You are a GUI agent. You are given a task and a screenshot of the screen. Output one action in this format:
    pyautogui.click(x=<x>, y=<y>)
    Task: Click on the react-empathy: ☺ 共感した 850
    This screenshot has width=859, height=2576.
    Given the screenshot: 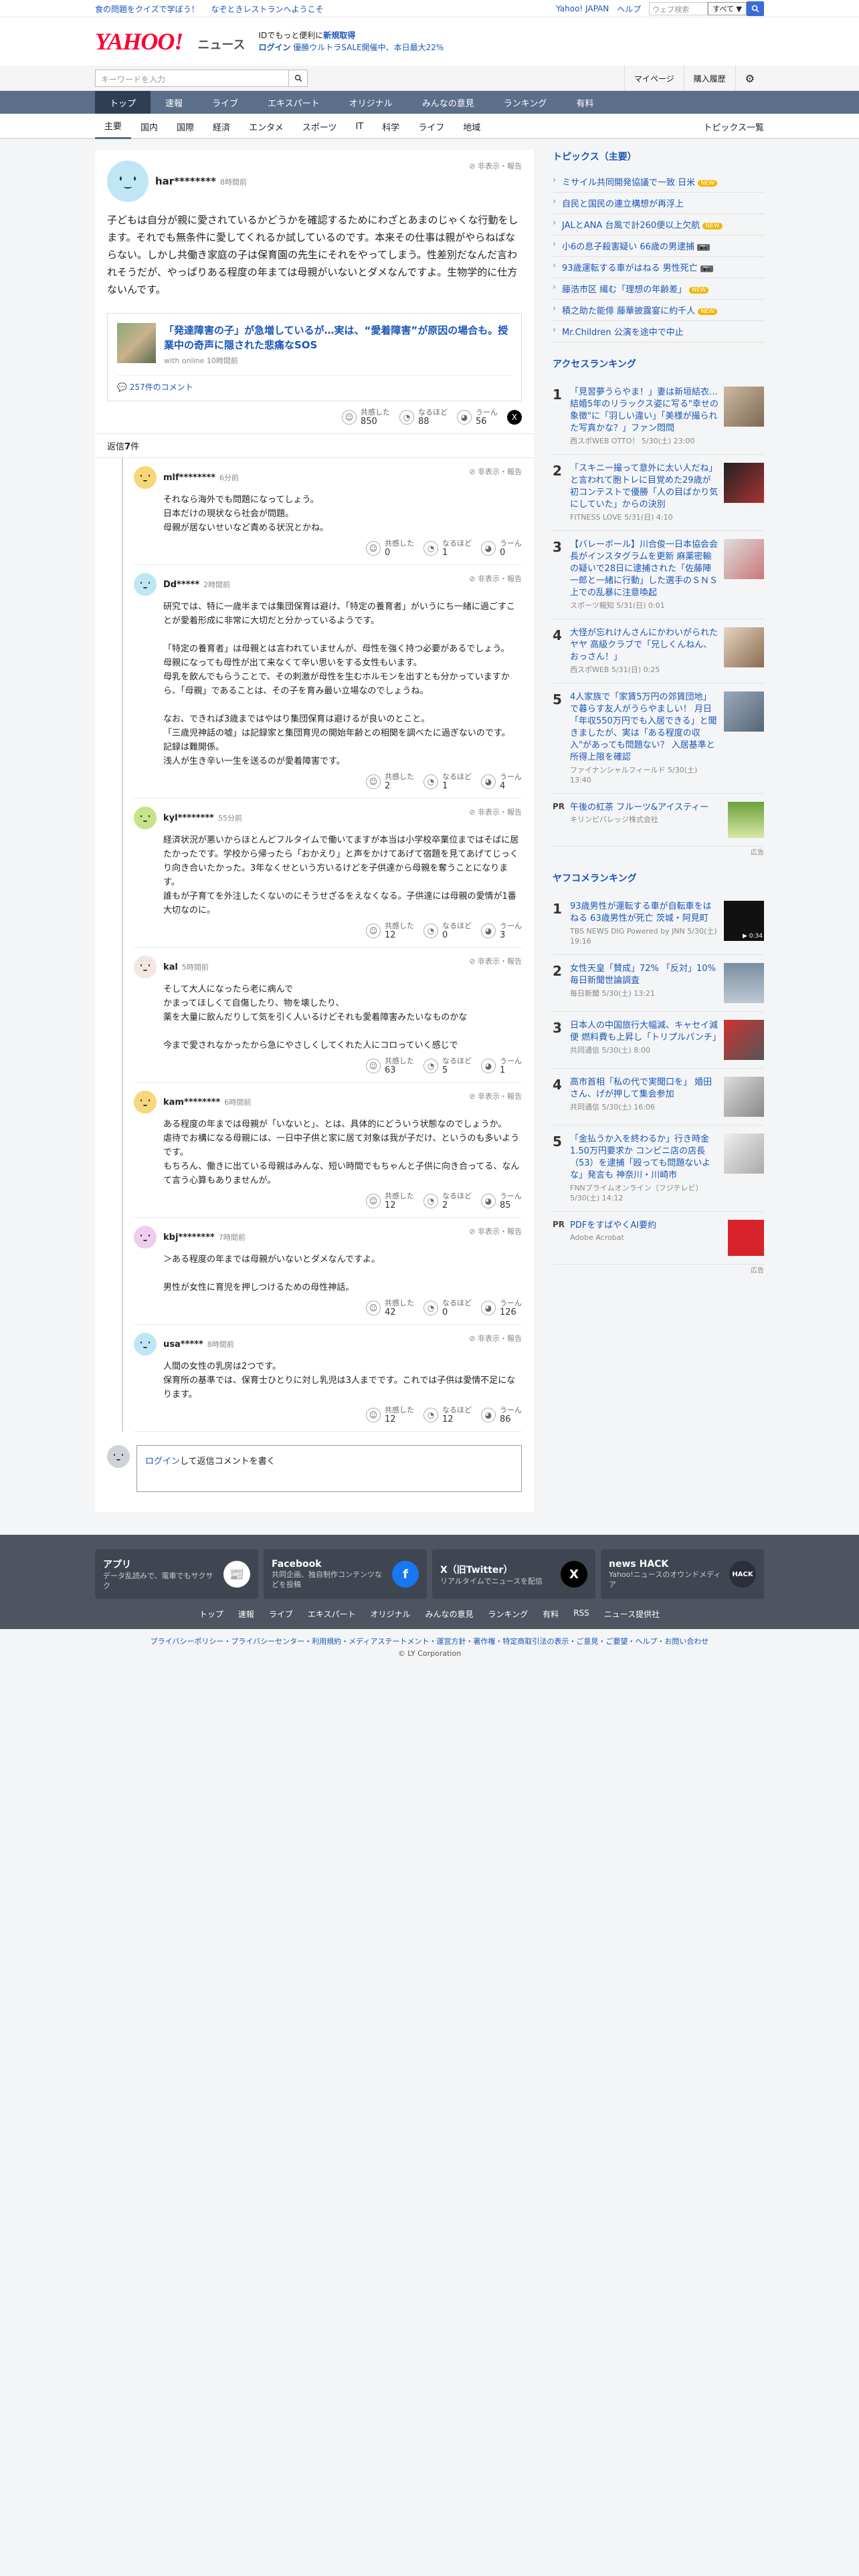 What is the action you would take?
    pyautogui.click(x=366, y=418)
    